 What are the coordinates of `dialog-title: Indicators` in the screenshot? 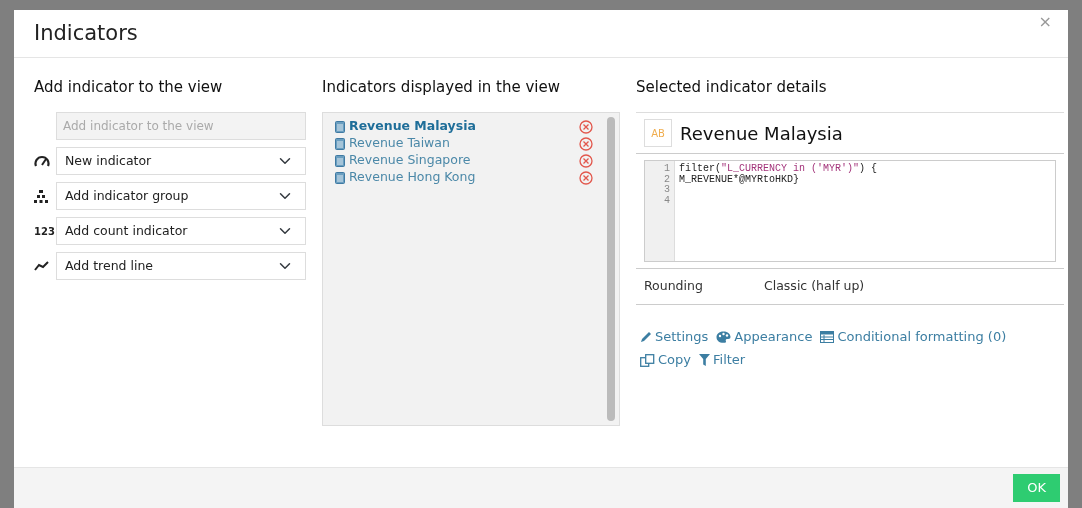 It's located at (86, 33).